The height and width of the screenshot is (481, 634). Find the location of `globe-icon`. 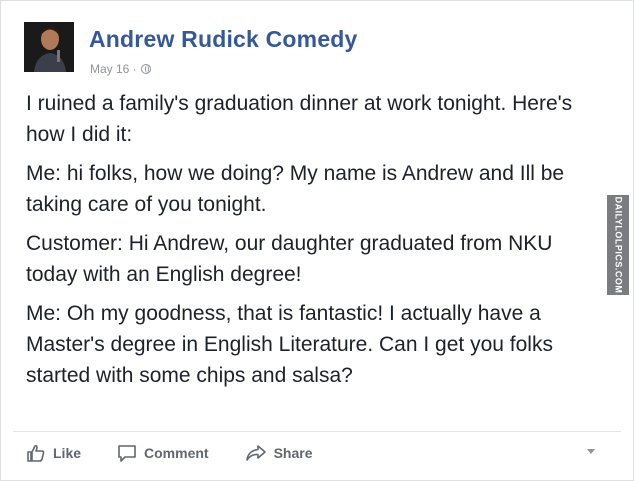

globe-icon is located at coordinates (145, 69).